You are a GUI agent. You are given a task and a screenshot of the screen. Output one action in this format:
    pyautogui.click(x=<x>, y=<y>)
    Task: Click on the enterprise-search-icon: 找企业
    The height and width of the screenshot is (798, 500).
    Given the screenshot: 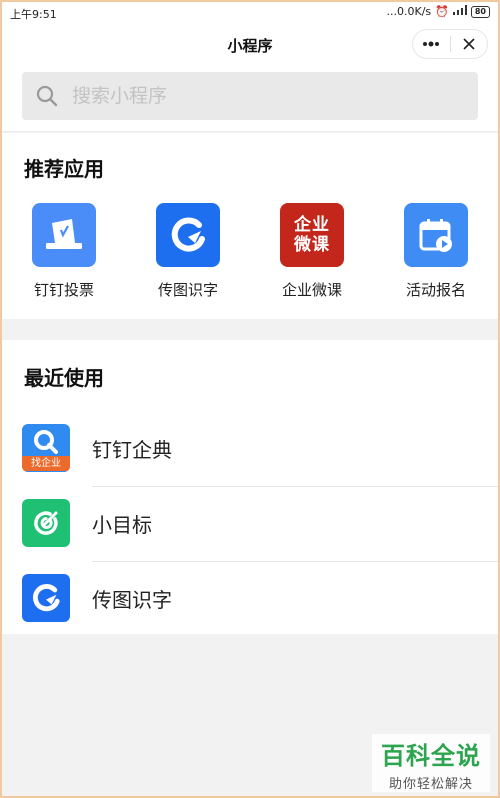 What is the action you would take?
    pyautogui.click(x=46, y=448)
    